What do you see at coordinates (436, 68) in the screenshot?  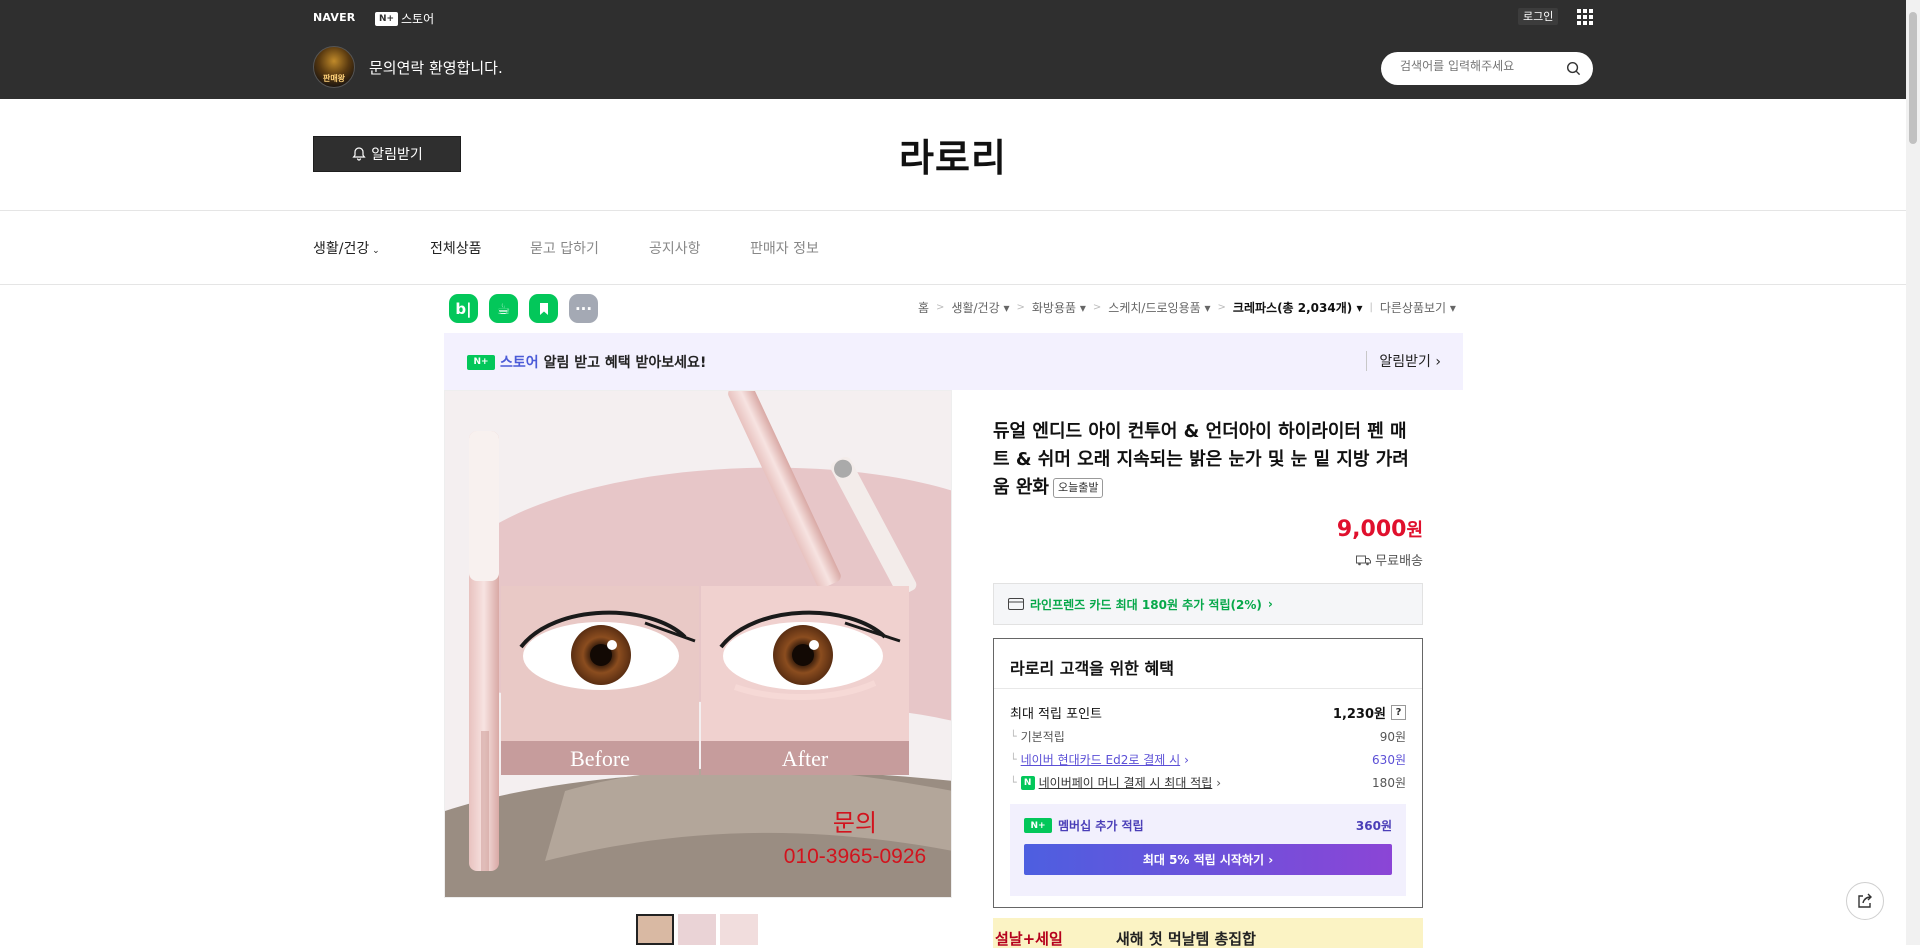 I see `store-welcome-text: 문의연락 환영합니다.` at bounding box center [436, 68].